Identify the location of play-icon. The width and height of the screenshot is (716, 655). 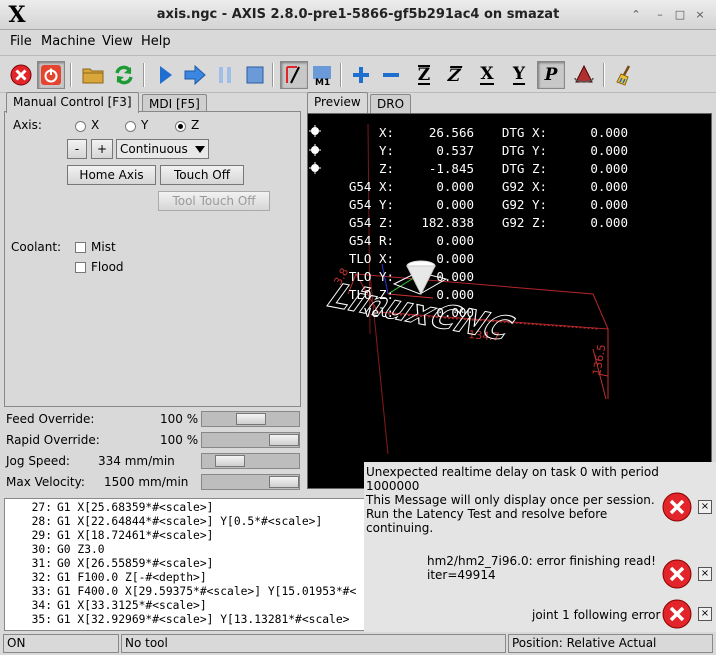
(166, 75).